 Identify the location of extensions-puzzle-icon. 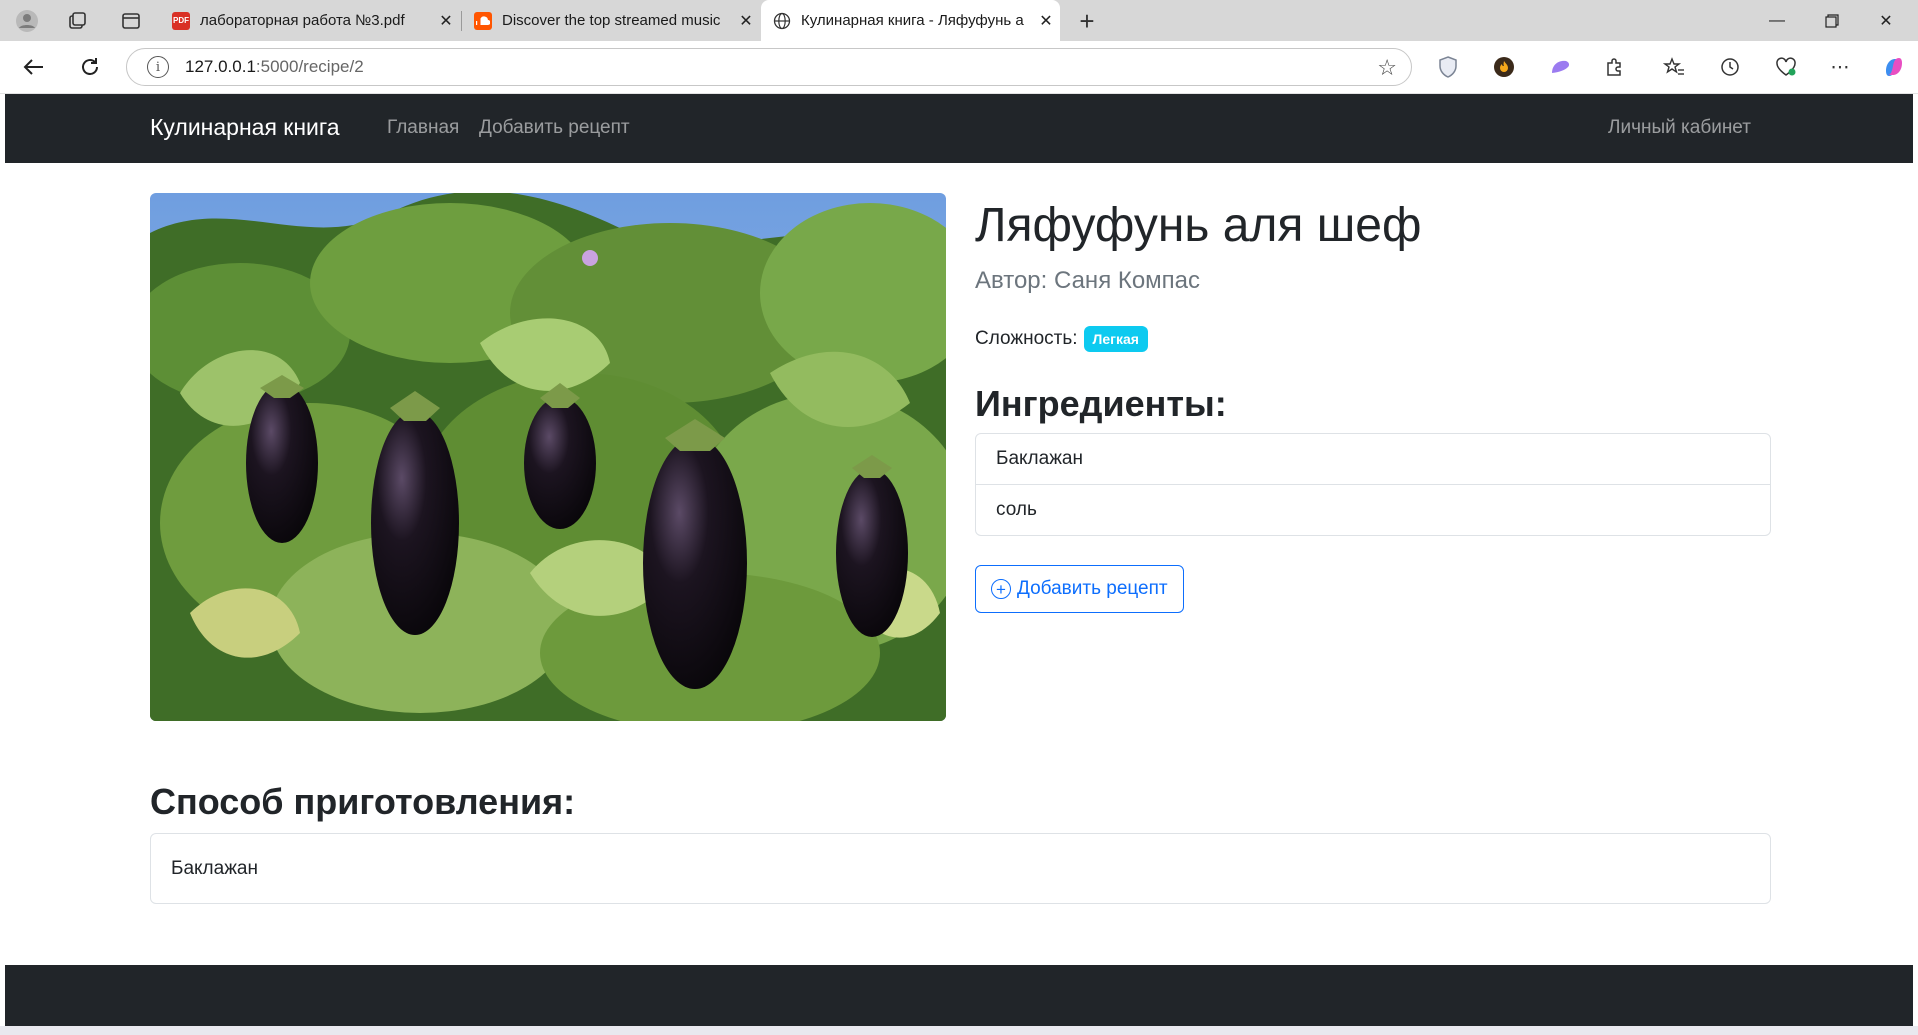
(1614, 67).